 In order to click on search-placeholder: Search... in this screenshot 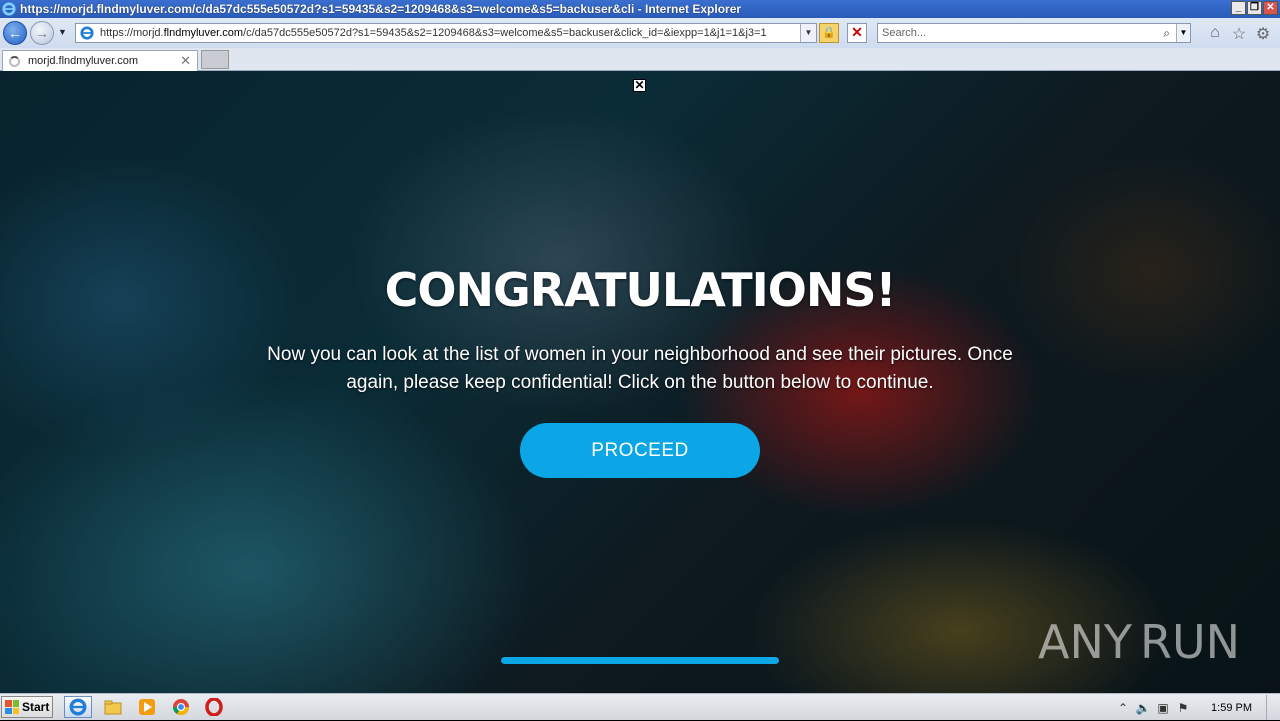, I will do `click(904, 33)`.